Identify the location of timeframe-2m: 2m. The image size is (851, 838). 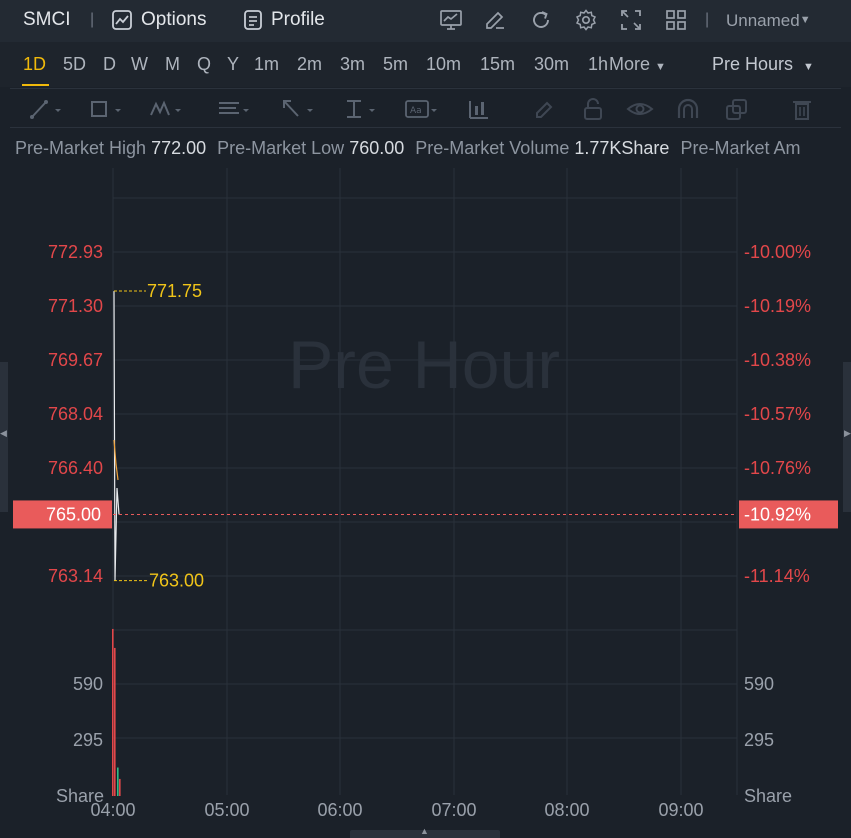
(309, 64).